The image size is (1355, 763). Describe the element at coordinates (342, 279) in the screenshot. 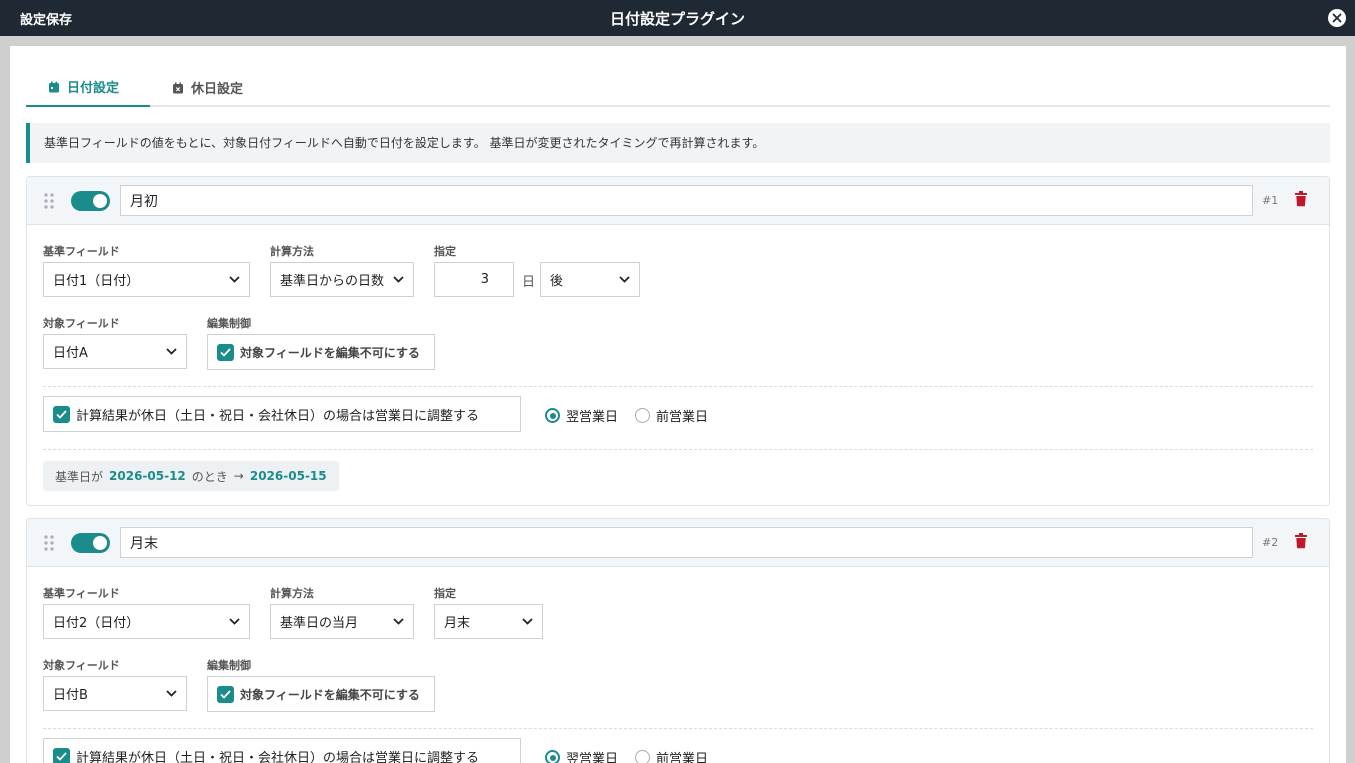

I see `method-select: 基準日からの日数` at that location.